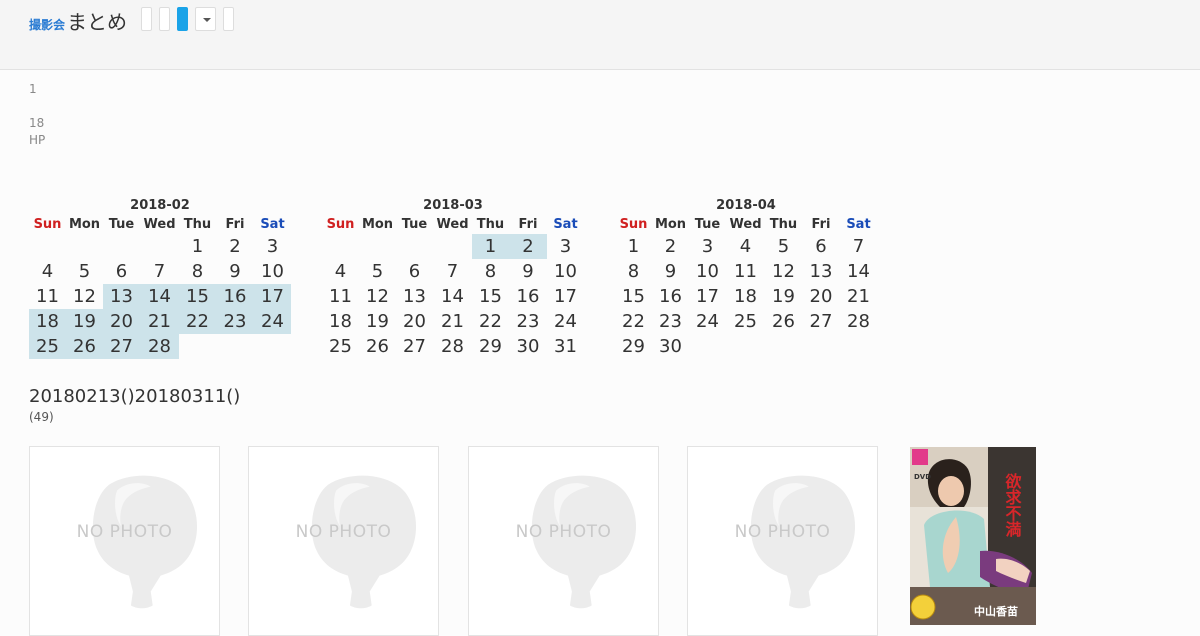 The width and height of the screenshot is (1200, 636). I want to click on event-card-1: NO PHOTO, so click(124, 541).